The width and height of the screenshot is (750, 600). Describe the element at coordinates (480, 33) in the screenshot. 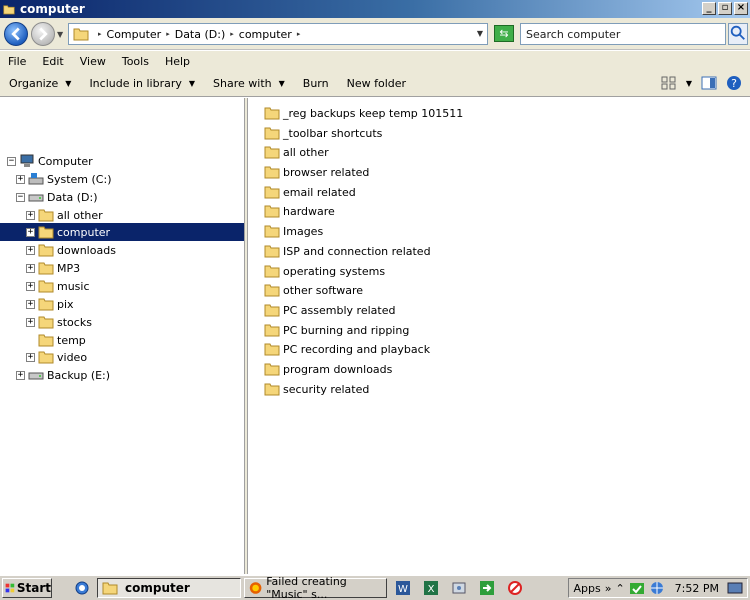

I see `address-dropdown: ▼` at that location.